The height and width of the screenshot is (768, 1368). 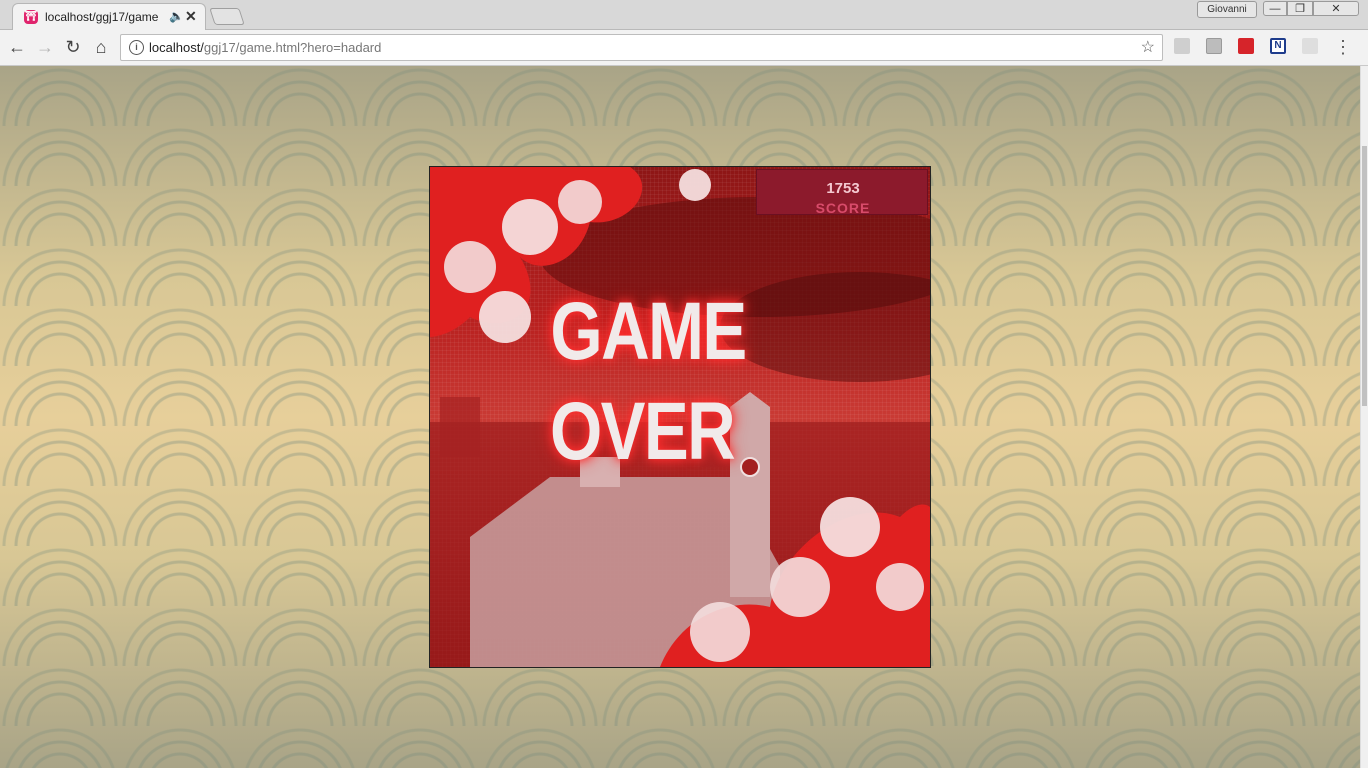 What do you see at coordinates (73, 47) in the screenshot?
I see `reload-button: ↻` at bounding box center [73, 47].